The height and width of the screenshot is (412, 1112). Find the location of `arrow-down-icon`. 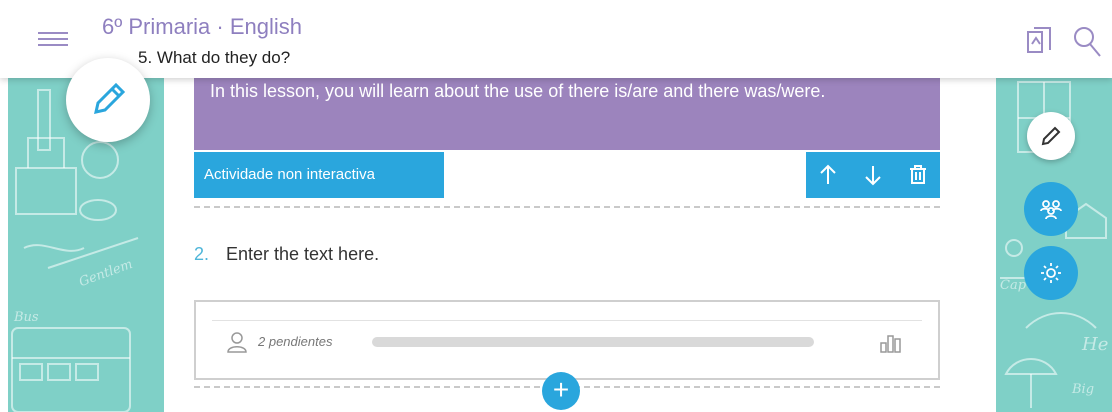

arrow-down-icon is located at coordinates (873, 175).